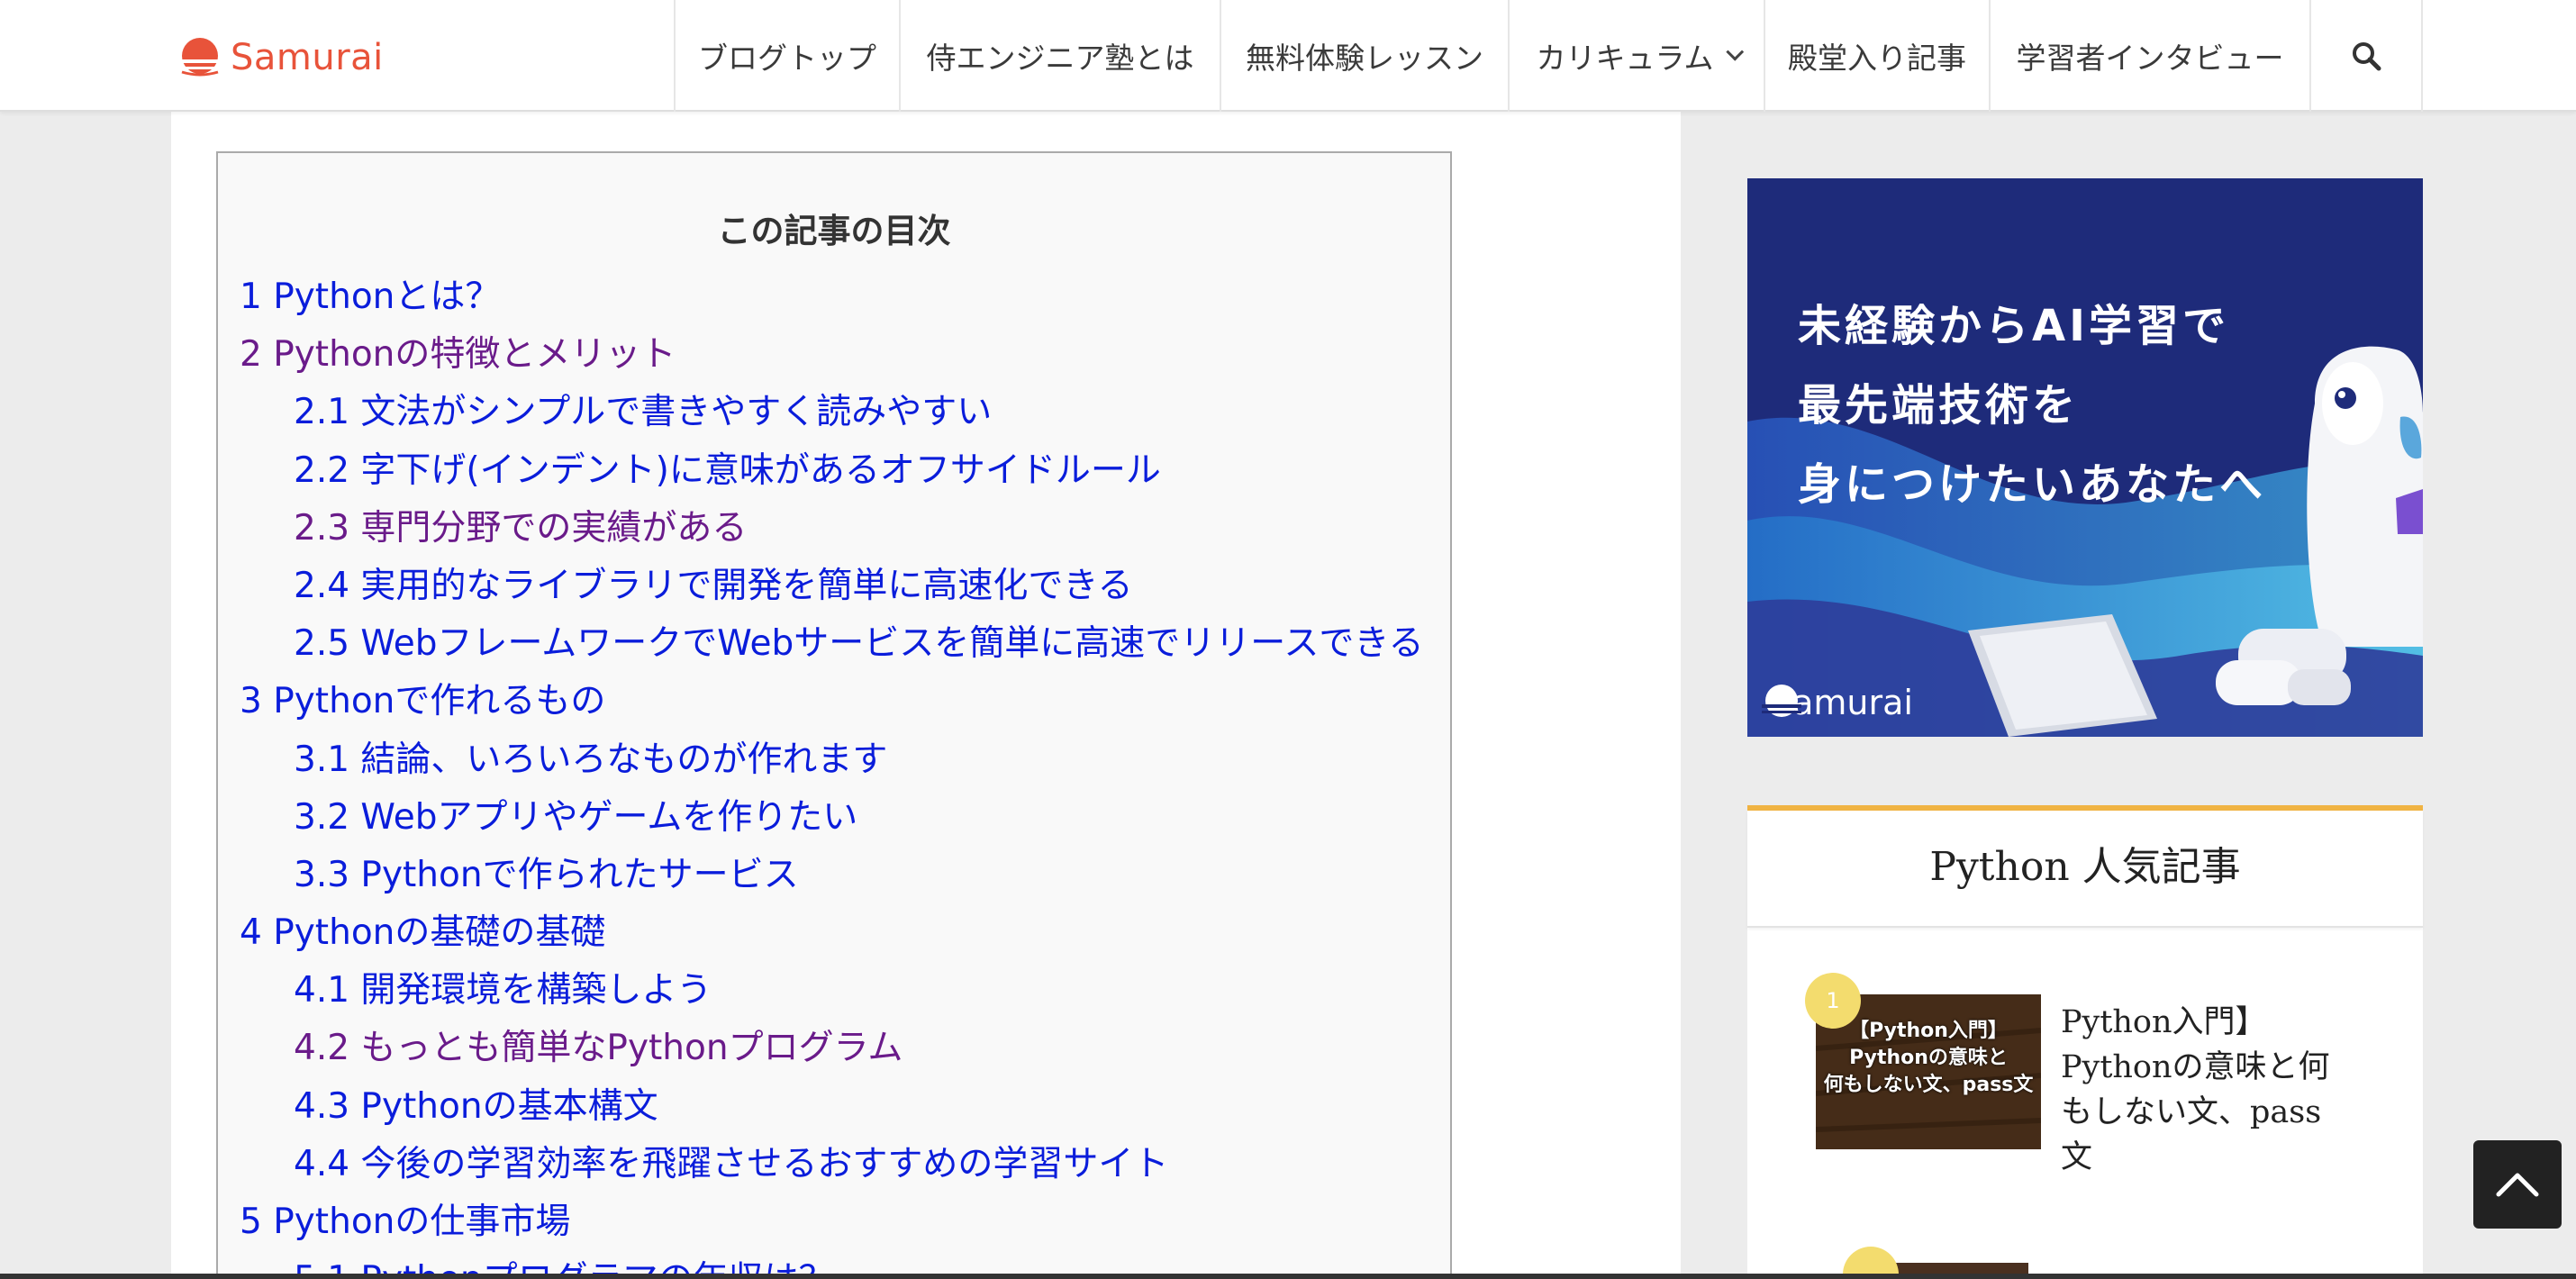 The image size is (2576, 1279). I want to click on search-icon, so click(2367, 56).